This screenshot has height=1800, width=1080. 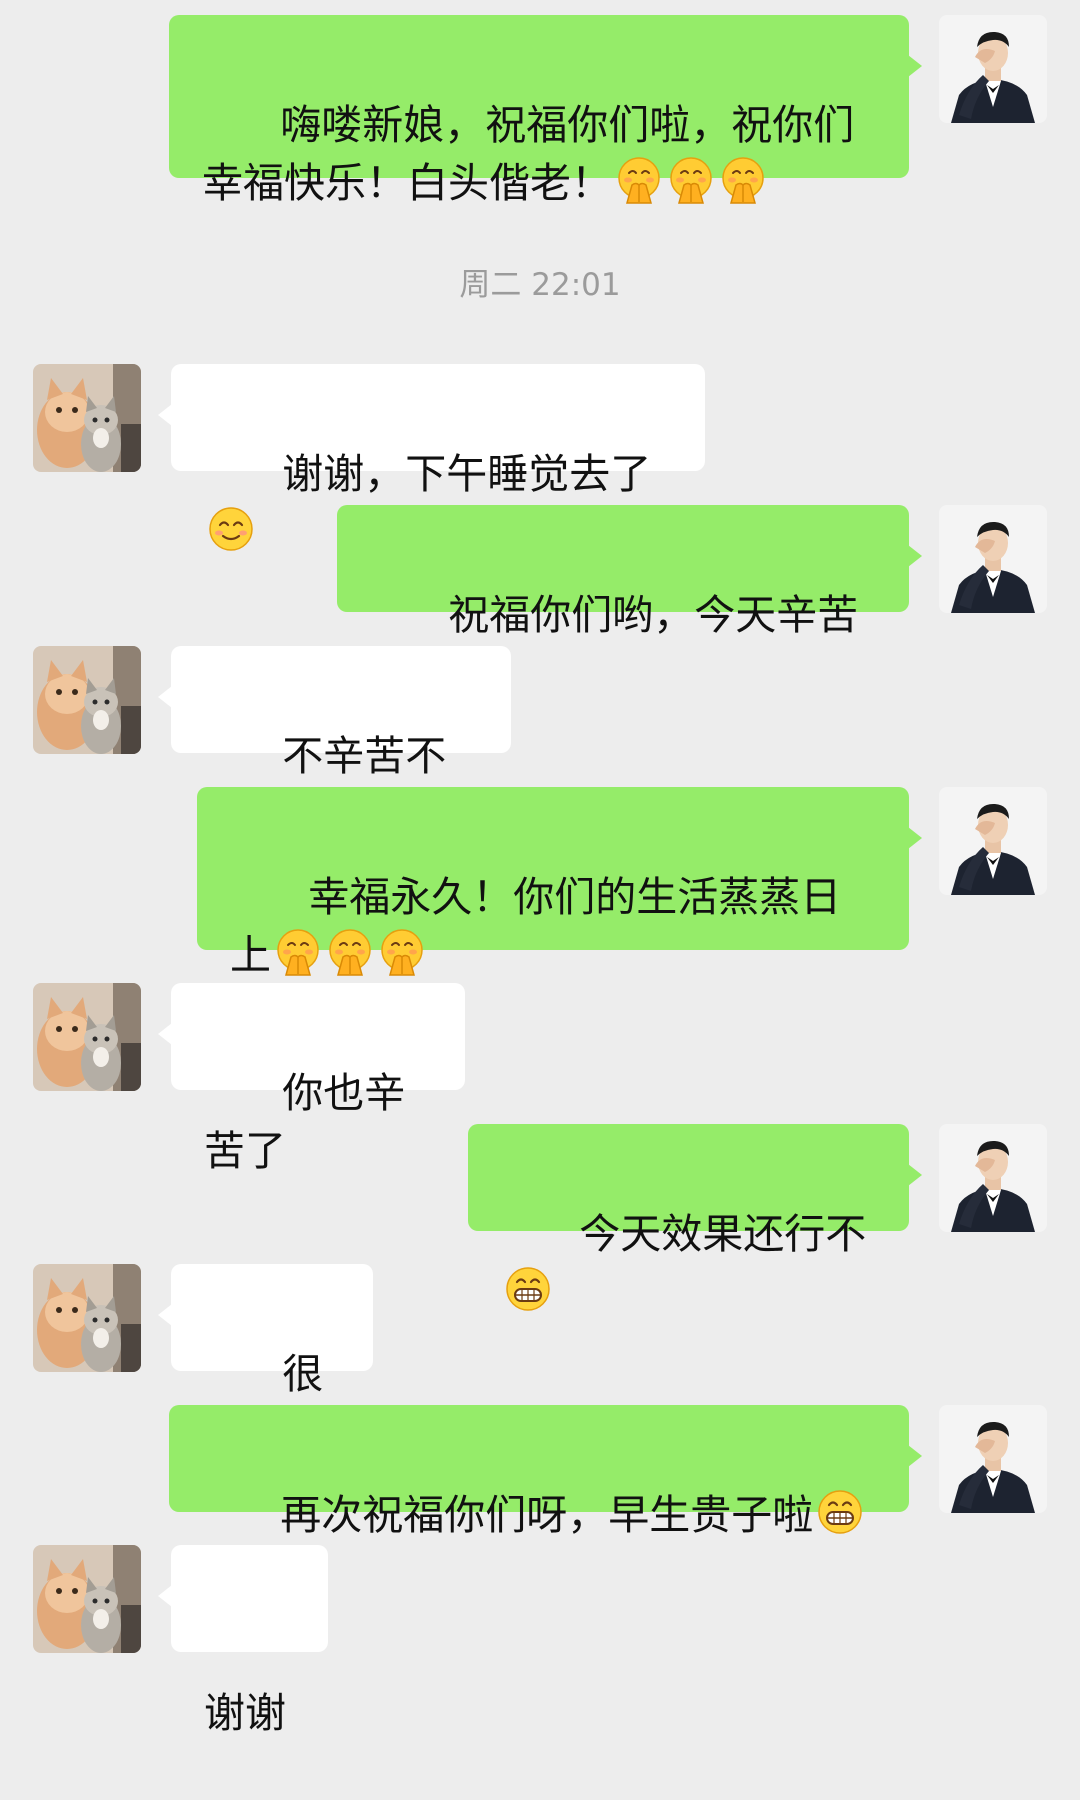 I want to click on message-bubble: 嗨喽新娘，祝福你们啦，祝你们幸福快乐！白头偕老！, so click(x=545, y=111).